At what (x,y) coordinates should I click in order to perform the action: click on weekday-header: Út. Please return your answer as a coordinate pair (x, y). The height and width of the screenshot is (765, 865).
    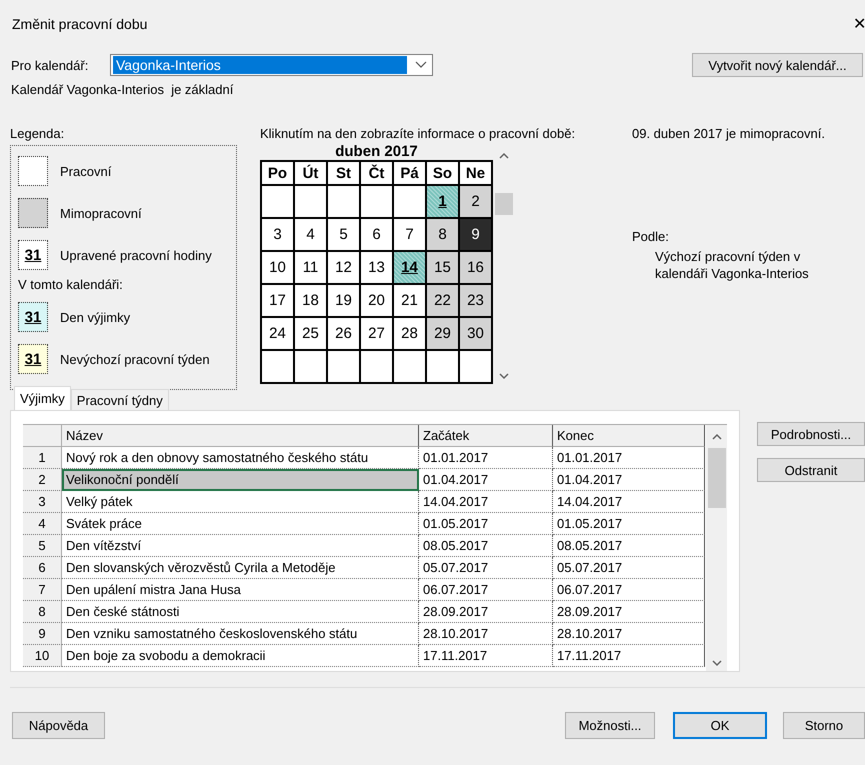
    Looking at the image, I should click on (310, 173).